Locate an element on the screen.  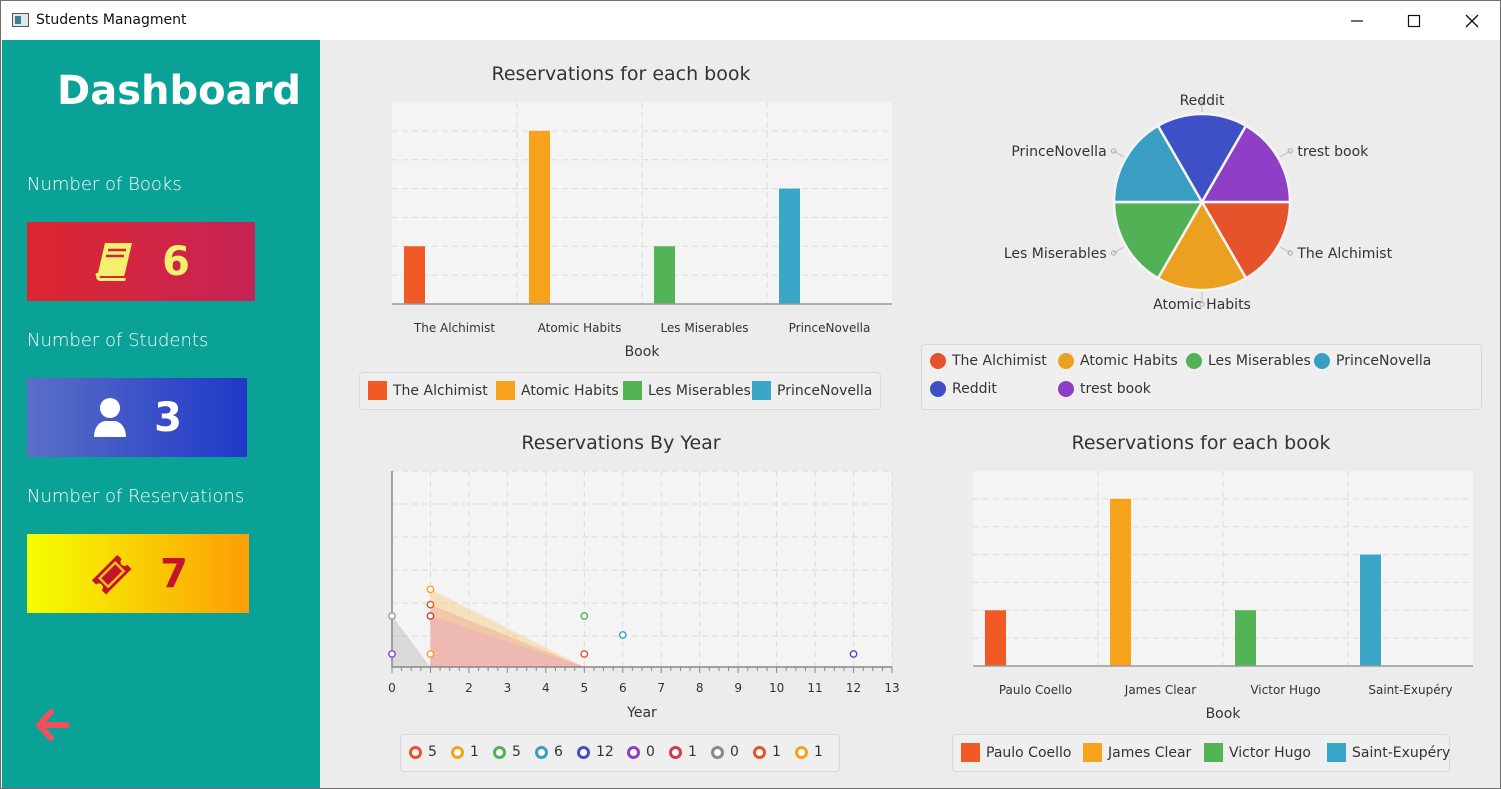
x-tick-label: 6 is located at coordinates (623, 688).